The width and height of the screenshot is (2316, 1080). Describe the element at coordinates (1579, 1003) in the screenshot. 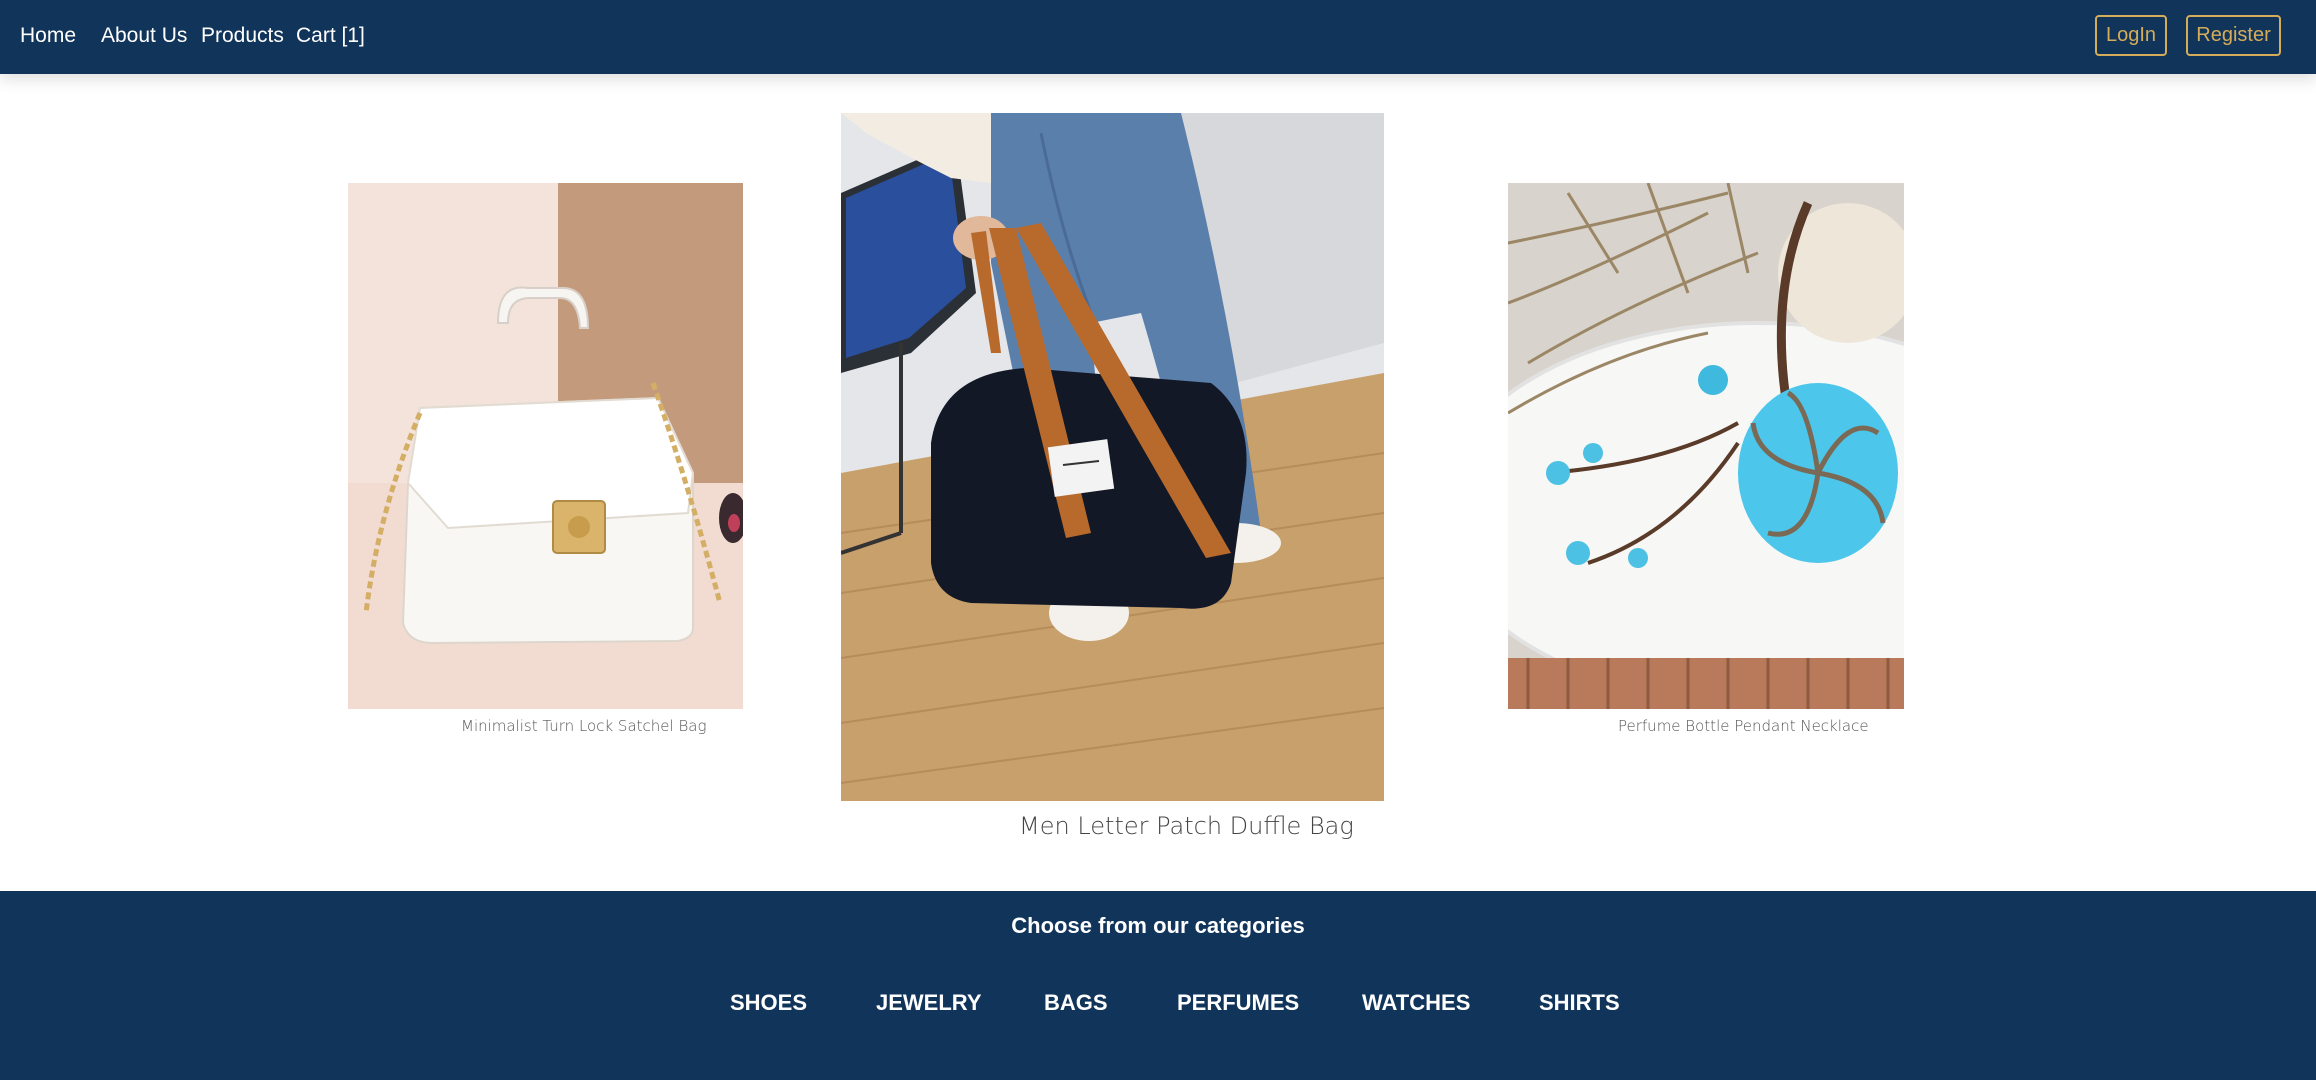

I see `category-link-shirts: SHIRTS` at that location.